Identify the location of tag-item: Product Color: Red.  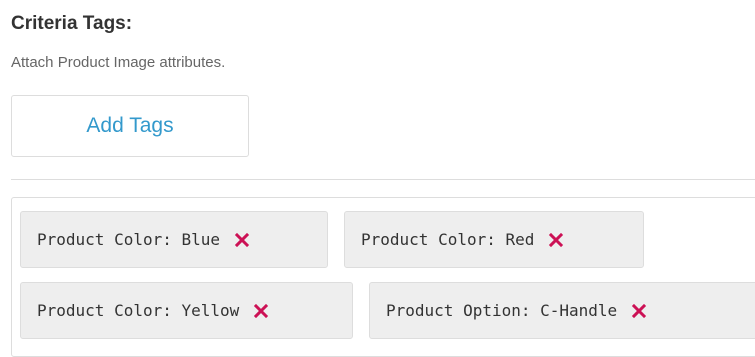
(494, 239).